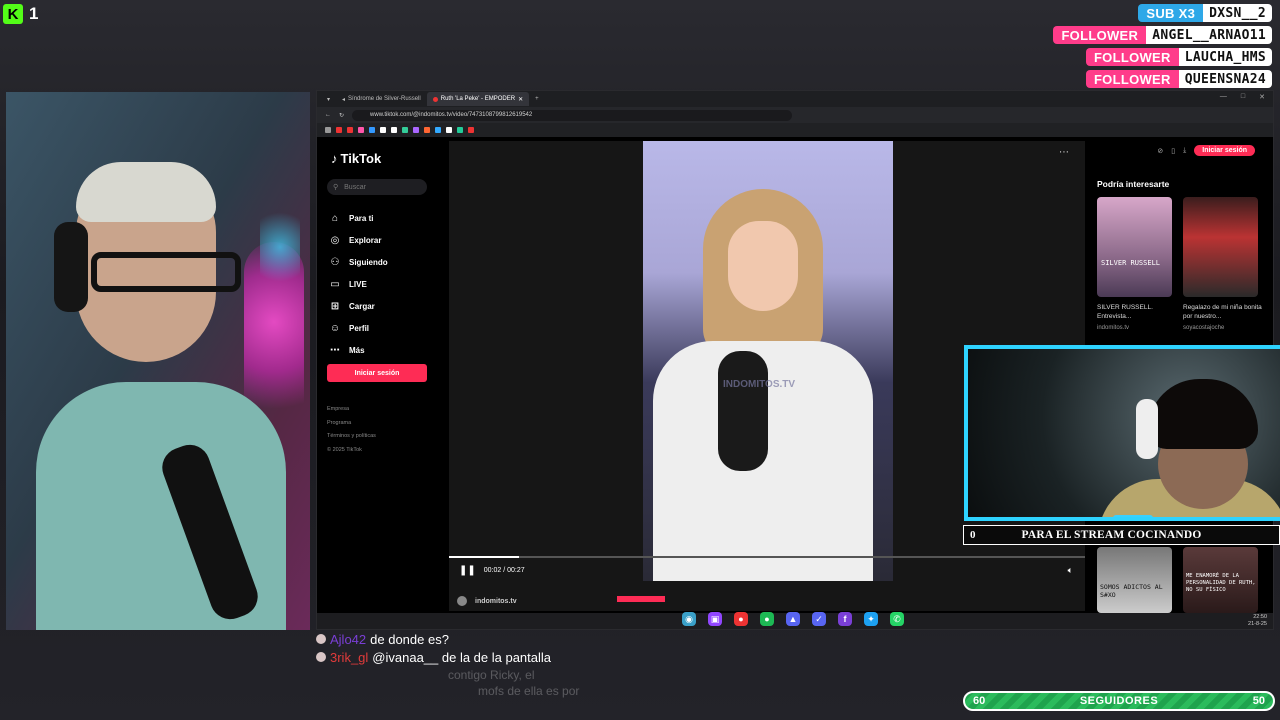  I want to click on chat-message: 3rik_gl @ivanaa__ de la de la pantalla, so click(576, 657).